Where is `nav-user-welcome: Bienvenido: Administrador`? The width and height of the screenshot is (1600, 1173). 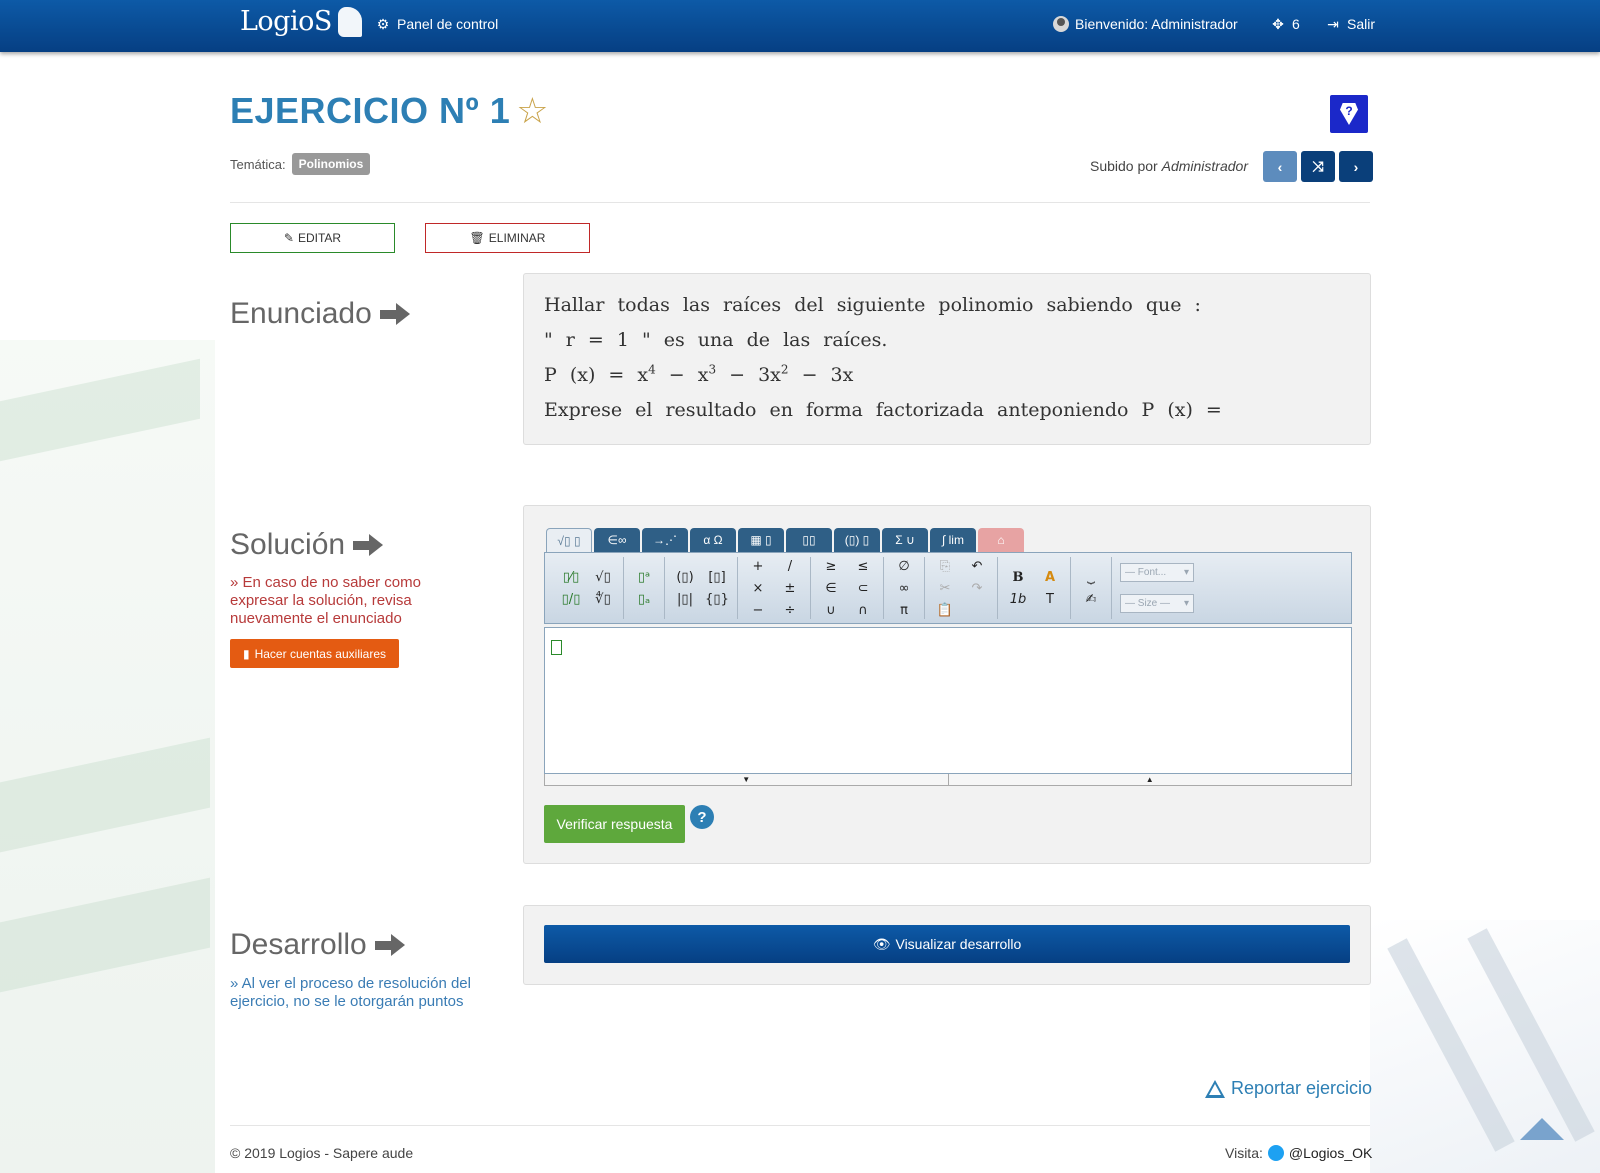 nav-user-welcome: Bienvenido: Administrador is located at coordinates (1145, 24).